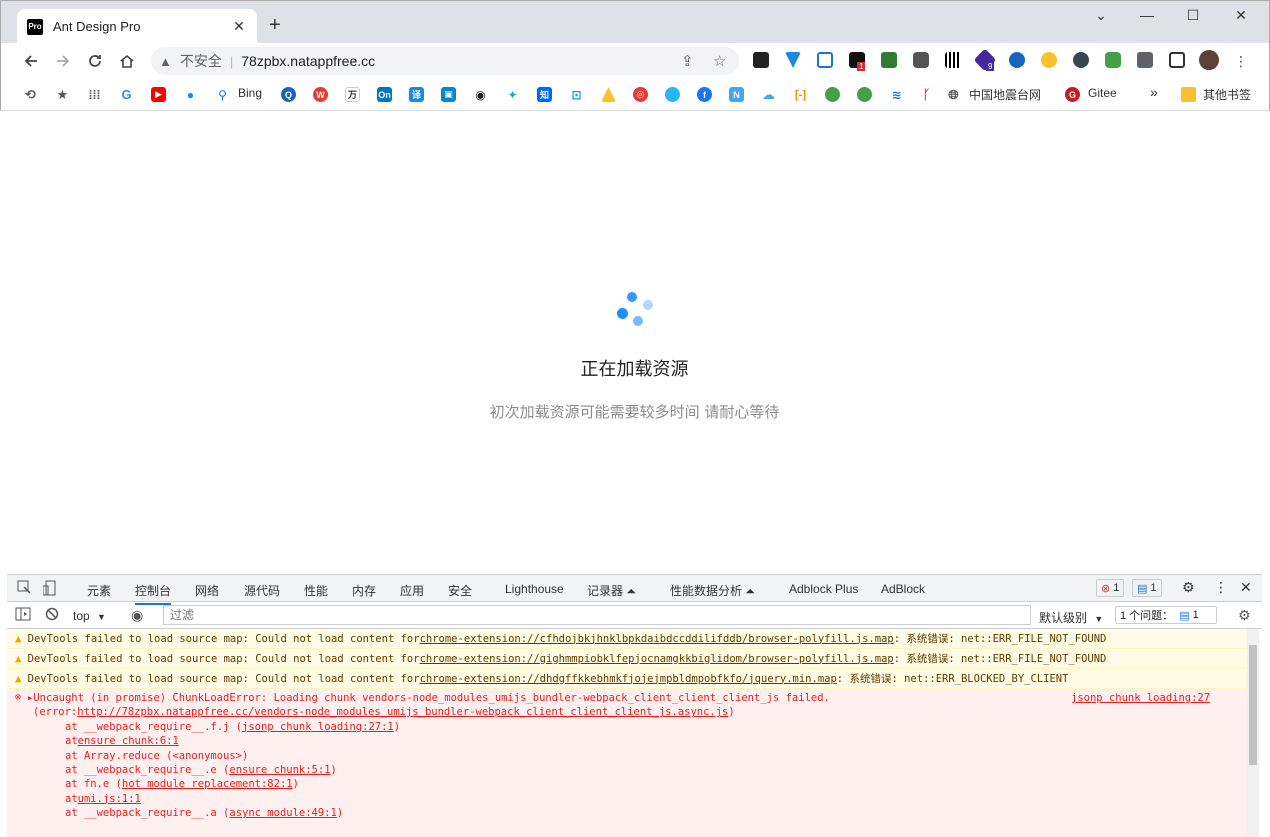 This screenshot has width=1270, height=837. I want to click on security-status: 不安全, so click(201, 61).